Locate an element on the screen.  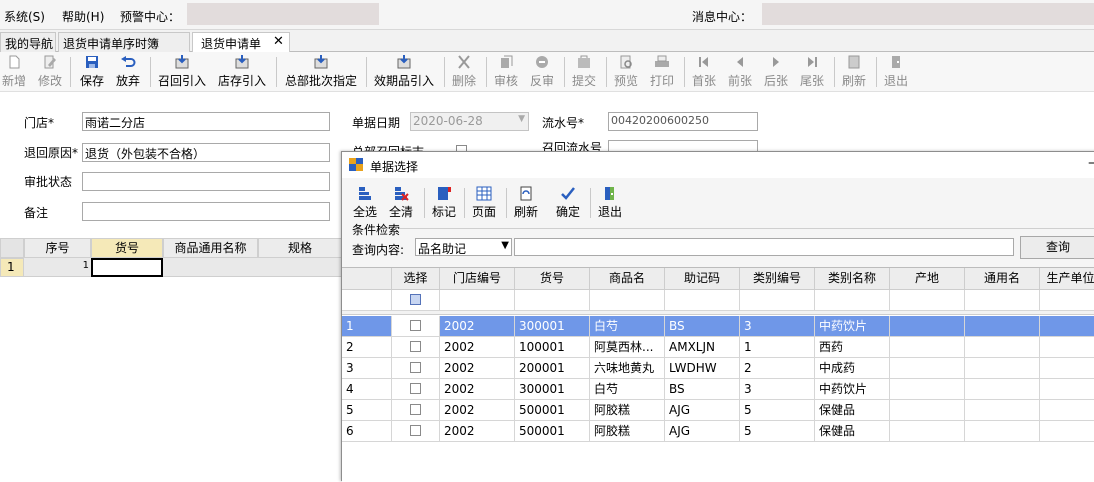
table-cell: 白芍 is located at coordinates (627, 326).